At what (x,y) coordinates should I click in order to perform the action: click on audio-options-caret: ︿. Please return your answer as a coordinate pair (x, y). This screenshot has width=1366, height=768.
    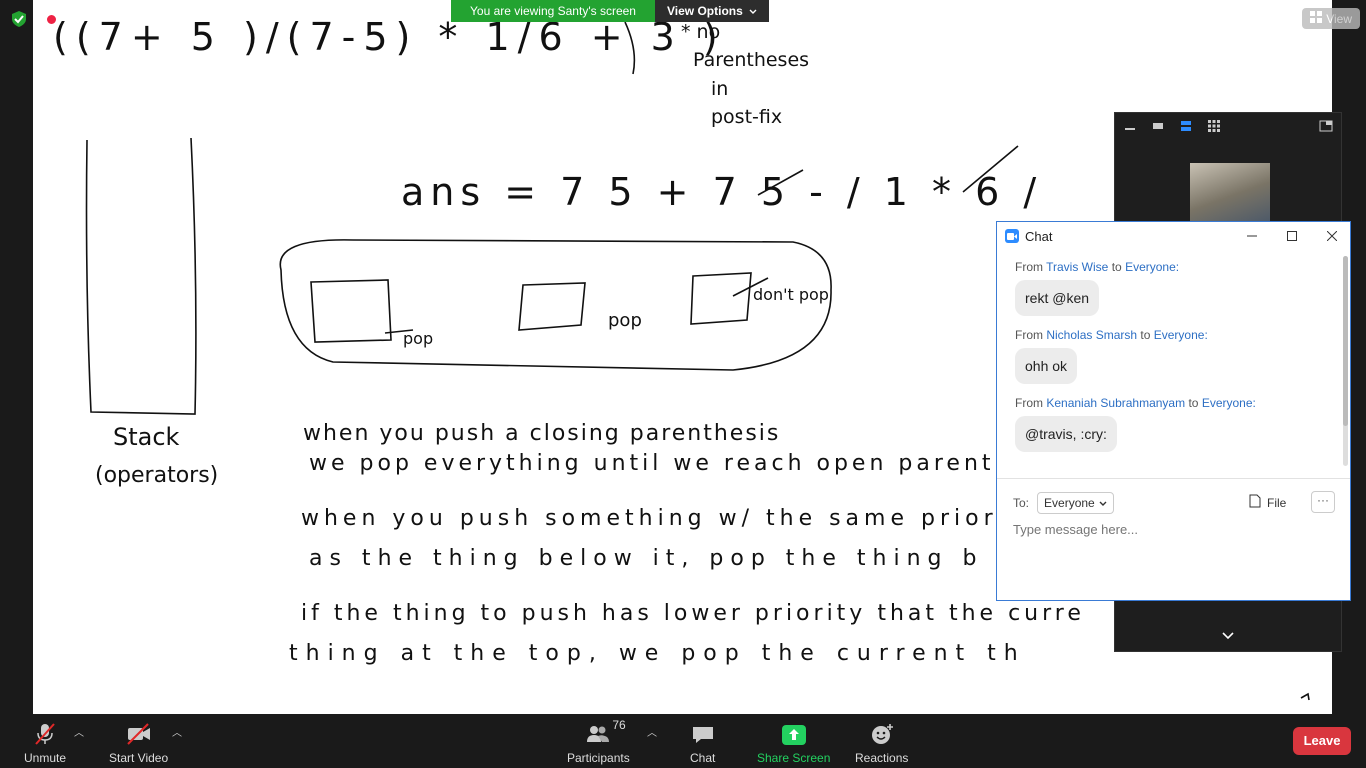
    Looking at the image, I should click on (79, 731).